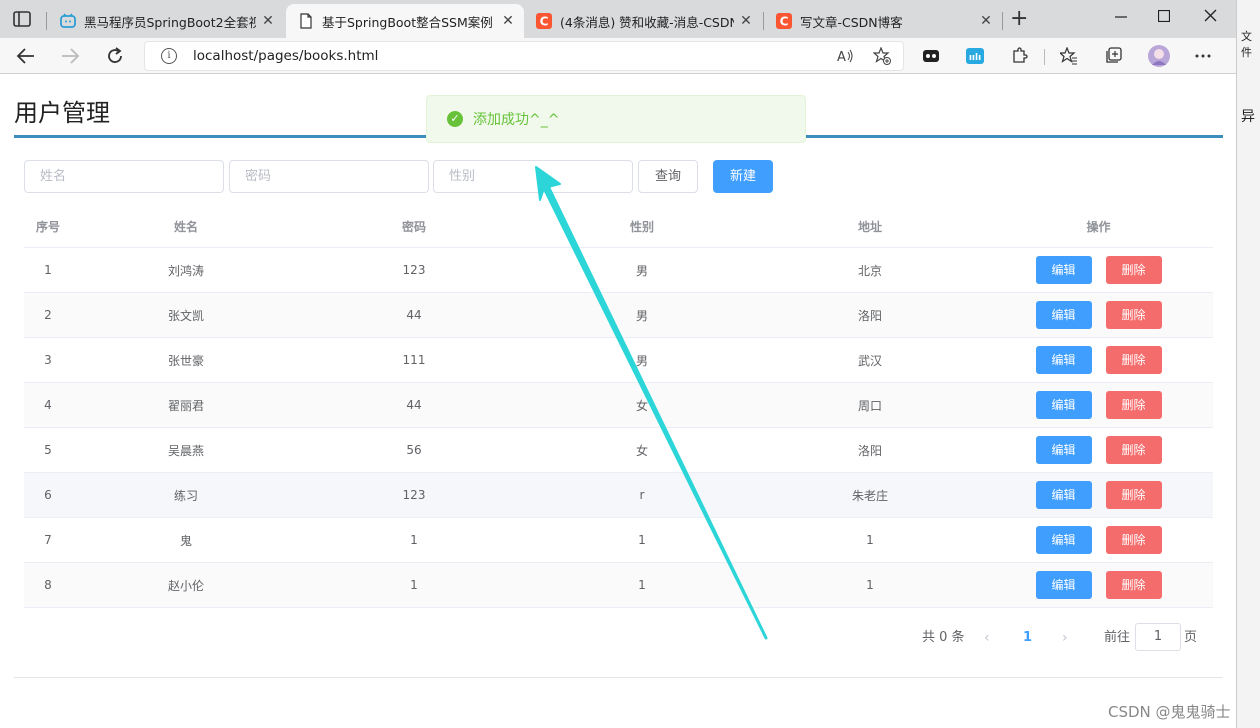 This screenshot has width=1260, height=728. Describe the element at coordinates (618, 270) in the screenshot. I see `table-row: 1 刘鸿涛 123 男 北京 编辑 删除` at that location.